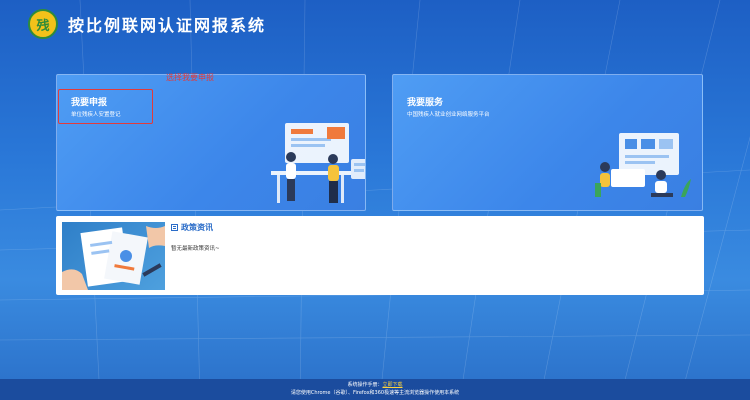 The height and width of the screenshot is (400, 750). Describe the element at coordinates (43, 24) in the screenshot. I see `logo-icon: 残` at that location.